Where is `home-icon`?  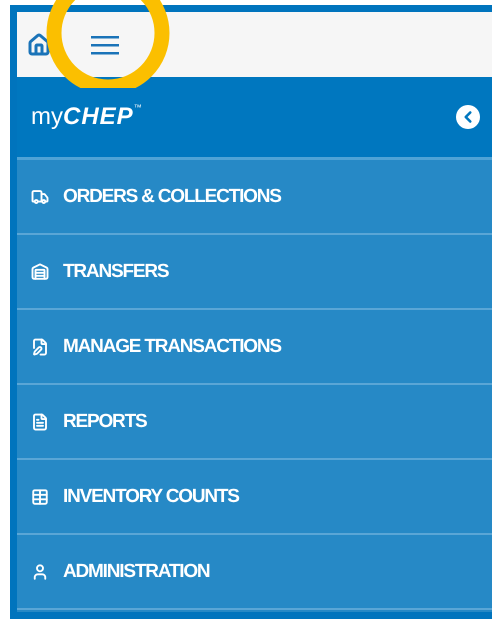
home-icon is located at coordinates (39, 44).